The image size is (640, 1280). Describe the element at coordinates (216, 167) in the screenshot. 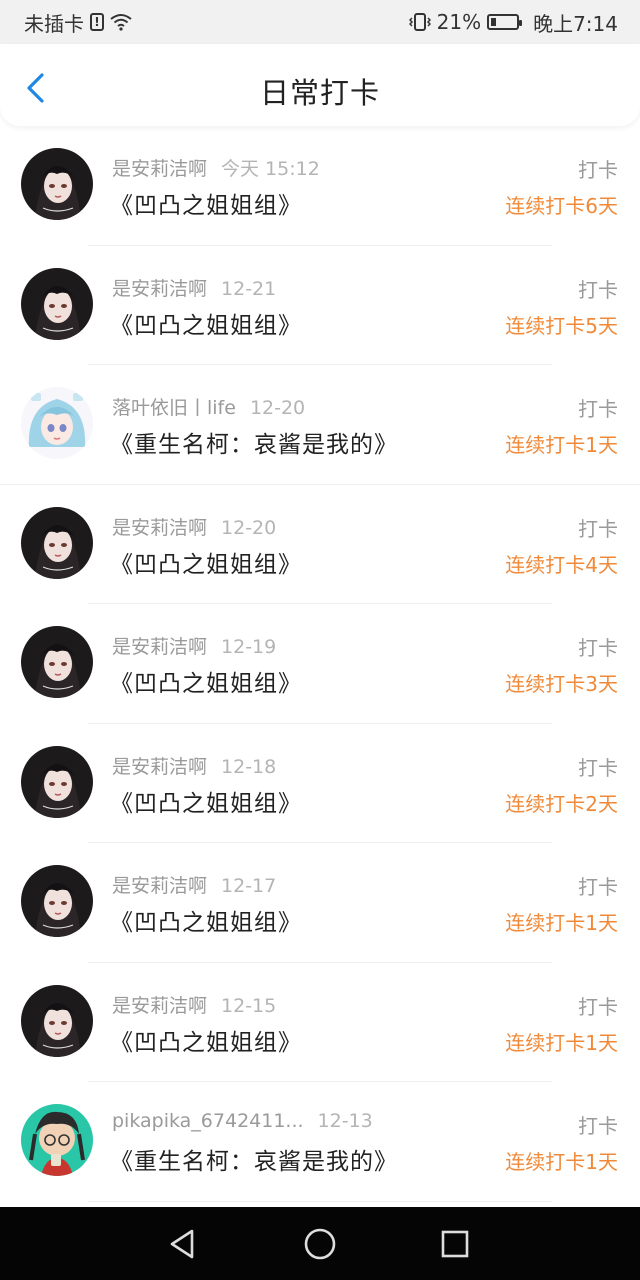

I see `entry-meta: 是安莉洁啊 今天 15:12` at that location.